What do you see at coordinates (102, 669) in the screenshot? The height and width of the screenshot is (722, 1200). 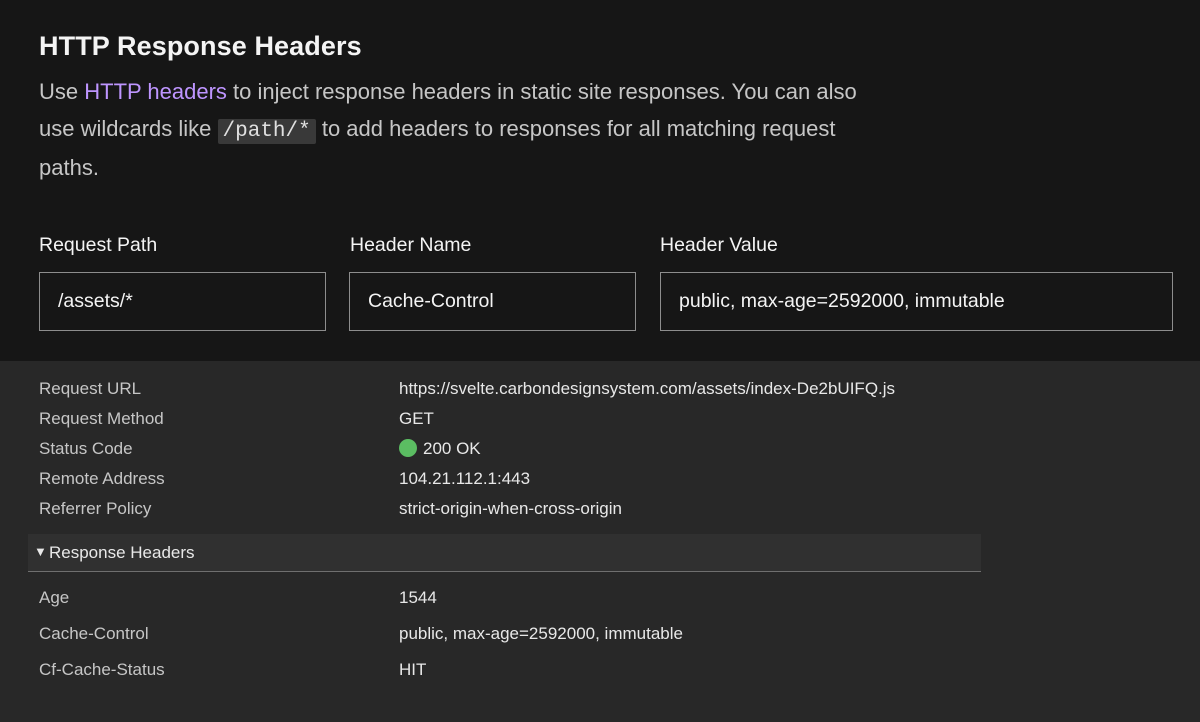 I see `response-header-key: Cf-Cache-Status` at bounding box center [102, 669].